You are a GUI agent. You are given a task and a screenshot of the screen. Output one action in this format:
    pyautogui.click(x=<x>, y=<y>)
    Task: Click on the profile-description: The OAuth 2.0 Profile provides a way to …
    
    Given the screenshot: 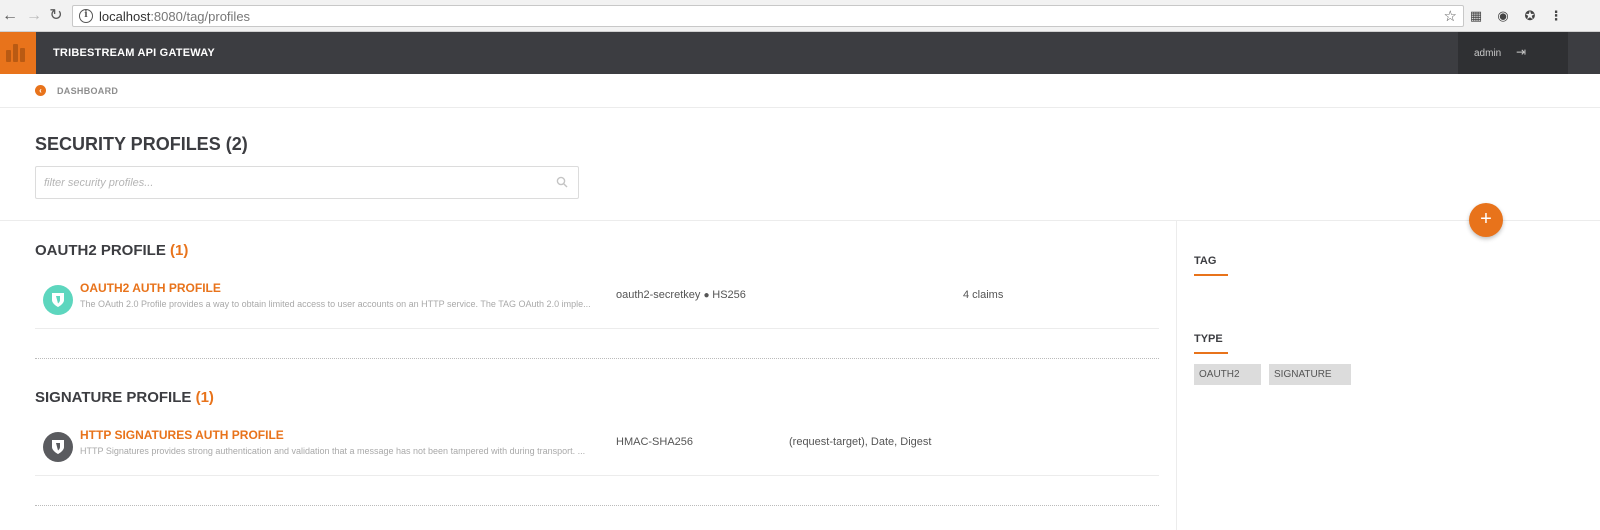 What is the action you would take?
    pyautogui.click(x=335, y=304)
    